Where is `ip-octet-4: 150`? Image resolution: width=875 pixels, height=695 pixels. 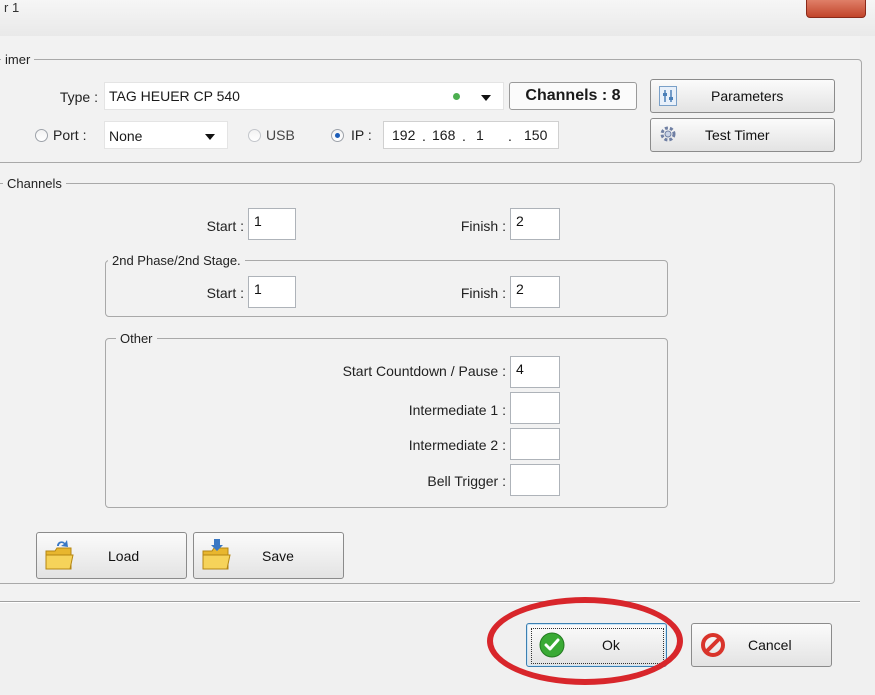 ip-octet-4: 150 is located at coordinates (535, 135).